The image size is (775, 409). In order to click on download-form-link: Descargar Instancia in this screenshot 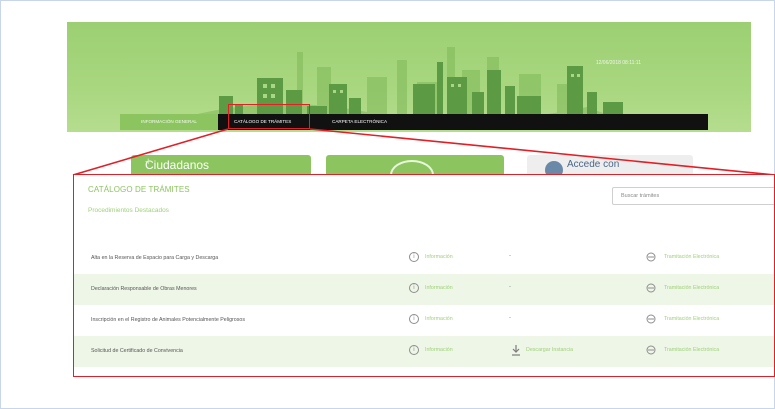, I will do `click(549, 350)`.